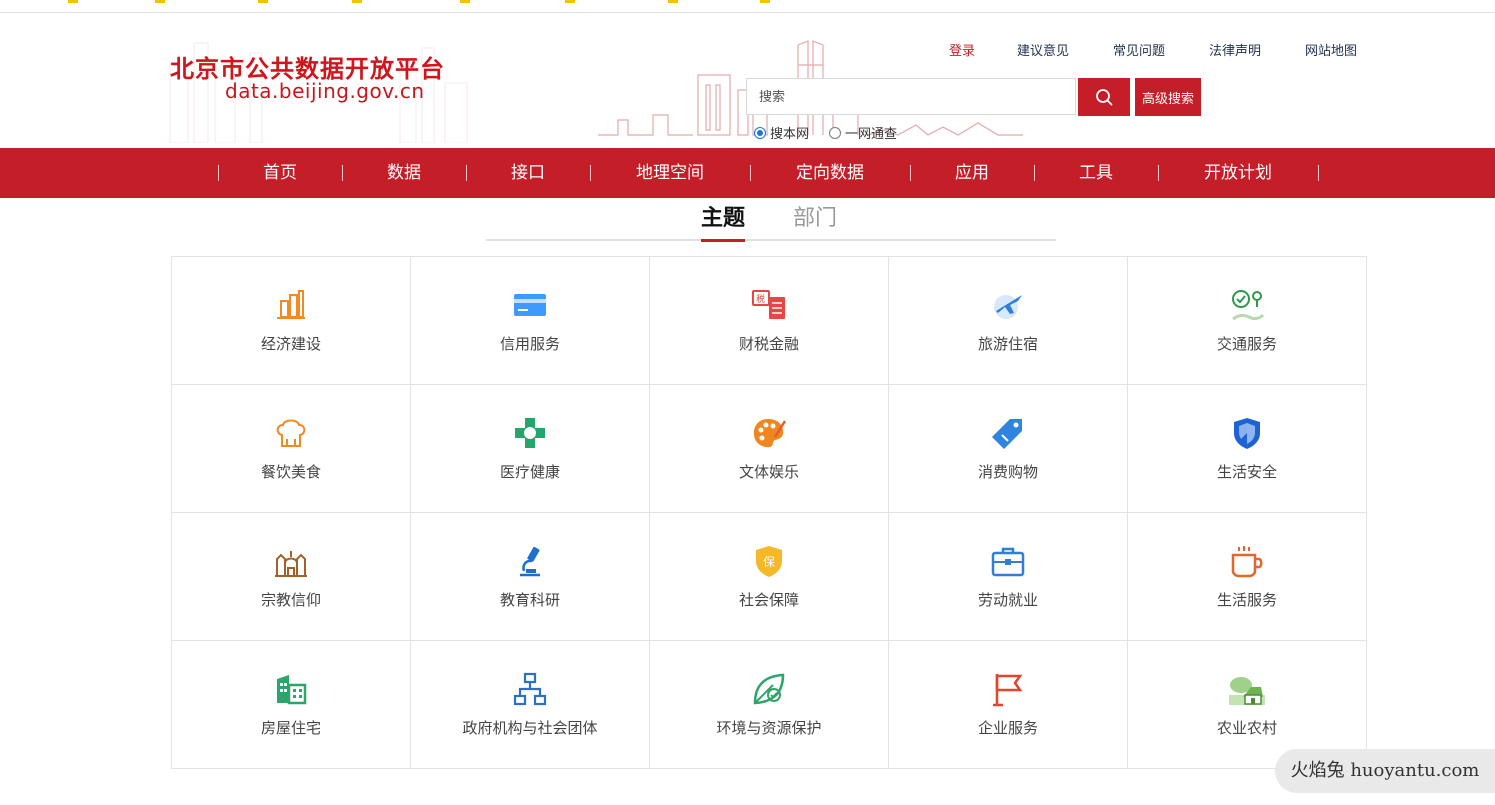  Describe the element at coordinates (291, 564) in the screenshot. I see `temple-icon` at that location.